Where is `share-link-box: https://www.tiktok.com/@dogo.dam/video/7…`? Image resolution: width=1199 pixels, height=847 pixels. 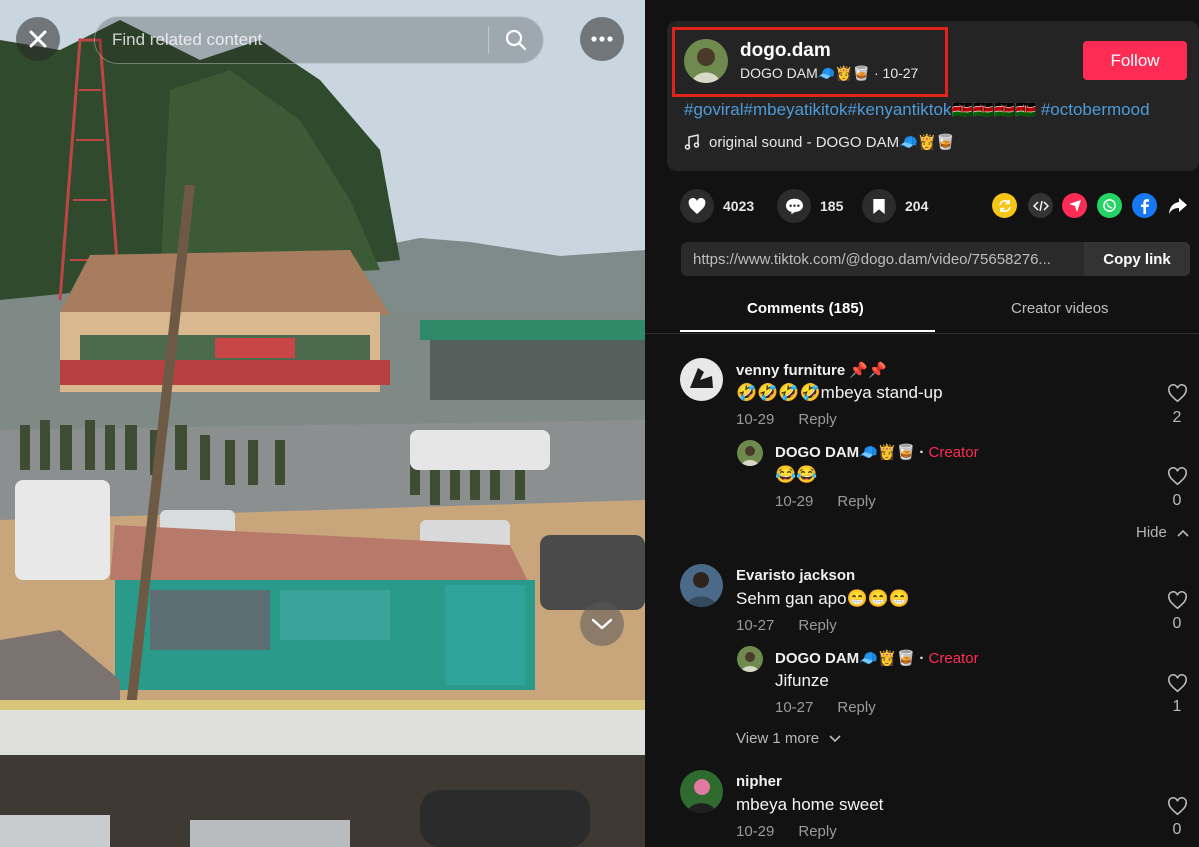
share-link-box: https://www.tiktok.com/@dogo.dam/video/7… is located at coordinates (935, 259).